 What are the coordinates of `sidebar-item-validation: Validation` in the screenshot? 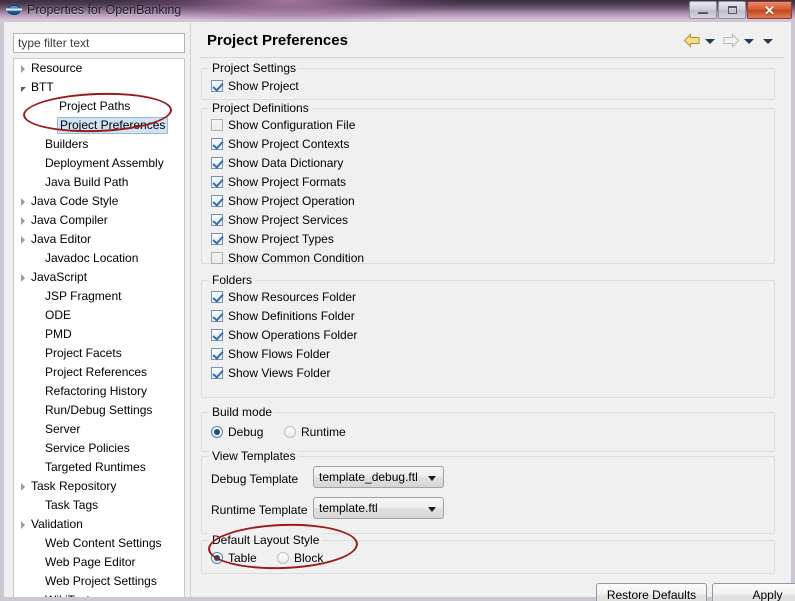 It's located at (99, 524).